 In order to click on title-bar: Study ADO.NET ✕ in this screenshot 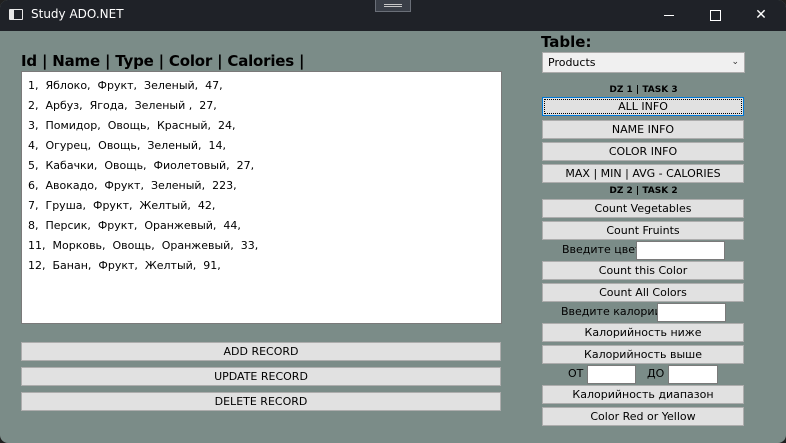, I will do `click(393, 15)`.